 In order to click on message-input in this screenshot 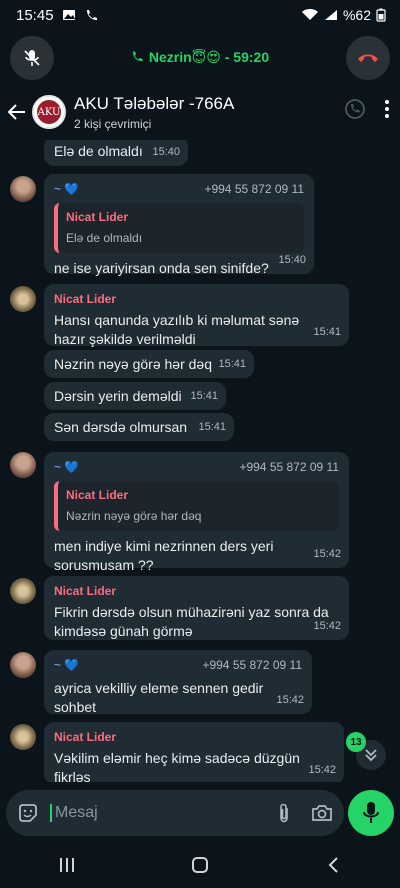, I will do `click(161, 813)`.